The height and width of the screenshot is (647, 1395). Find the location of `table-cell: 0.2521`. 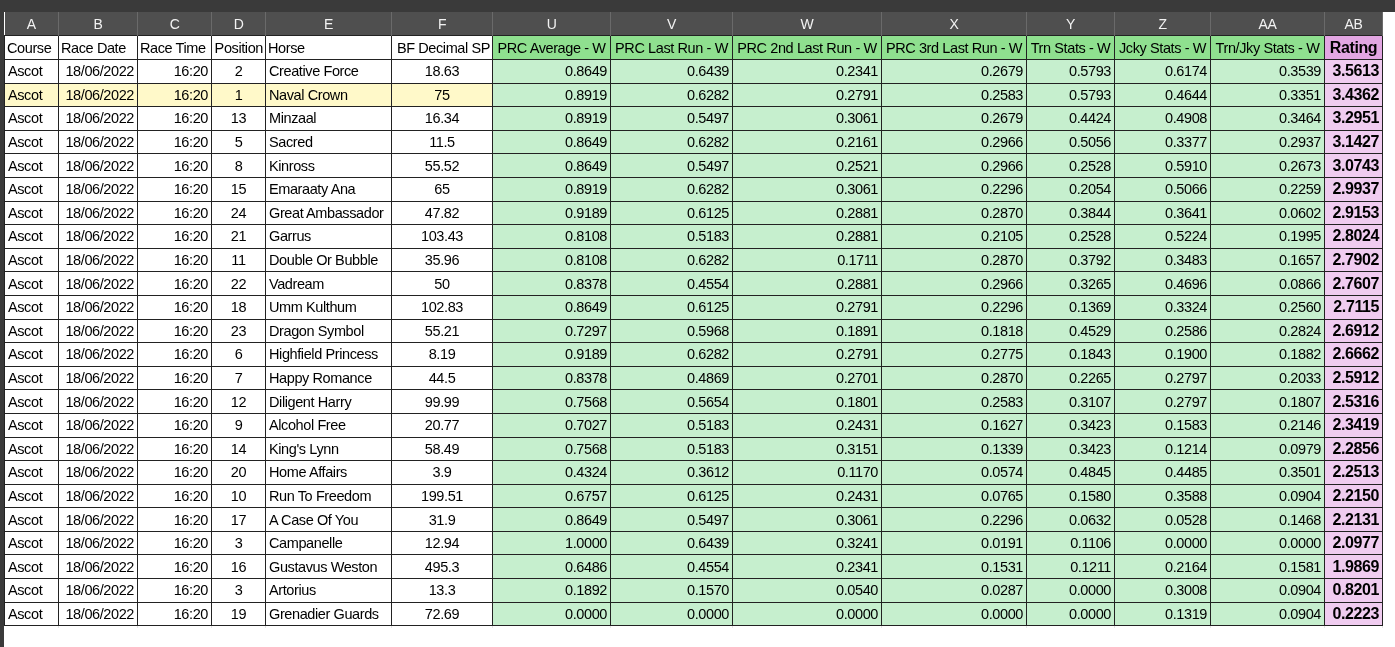

table-cell: 0.2521 is located at coordinates (807, 165).